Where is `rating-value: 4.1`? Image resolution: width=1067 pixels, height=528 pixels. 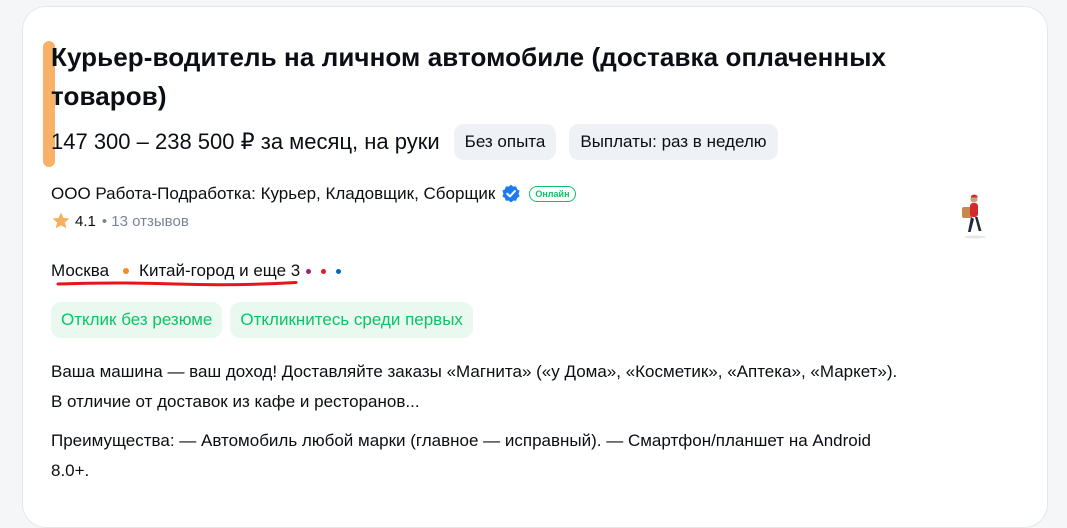 rating-value: 4.1 is located at coordinates (85, 221).